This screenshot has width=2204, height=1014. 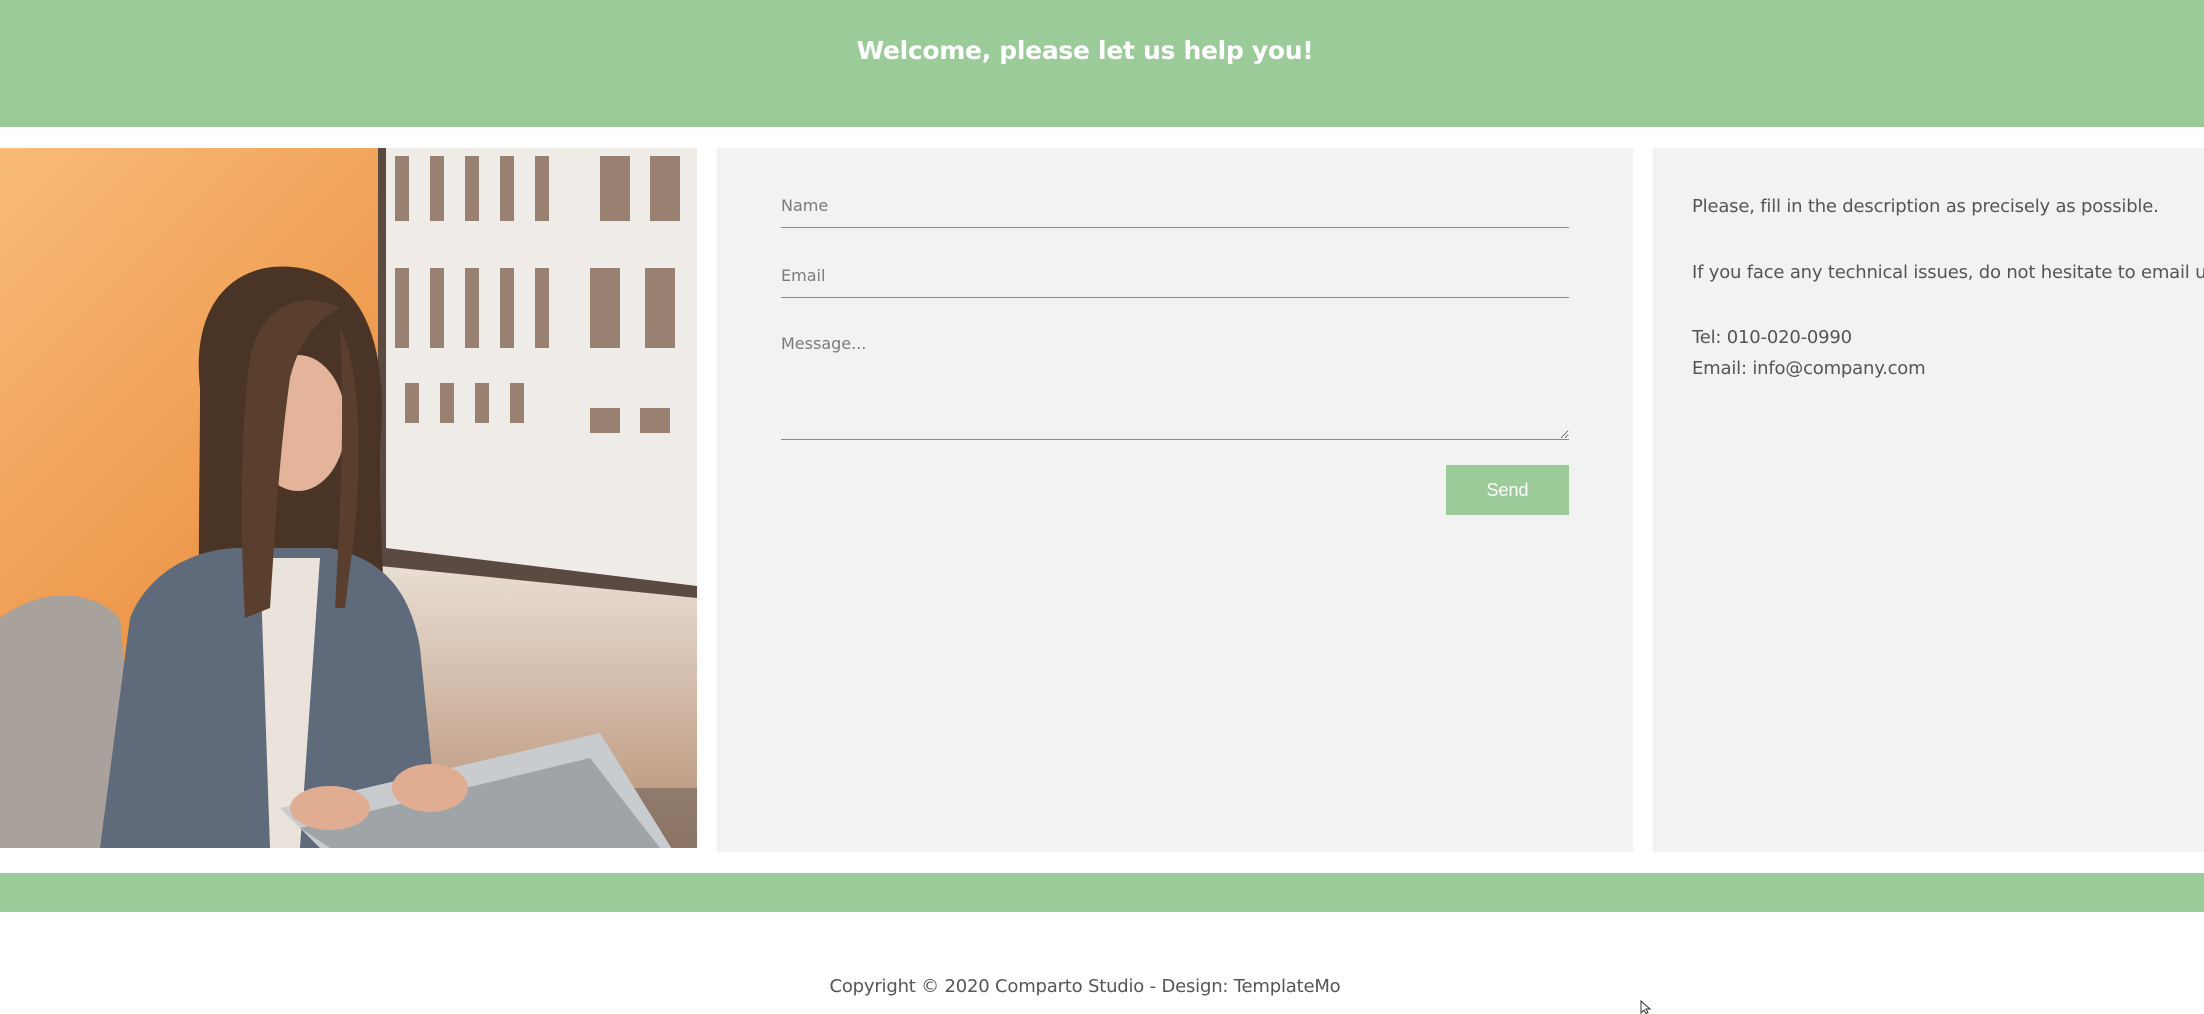 What do you see at coordinates (1507, 490) in the screenshot?
I see `send-button: Send` at bounding box center [1507, 490].